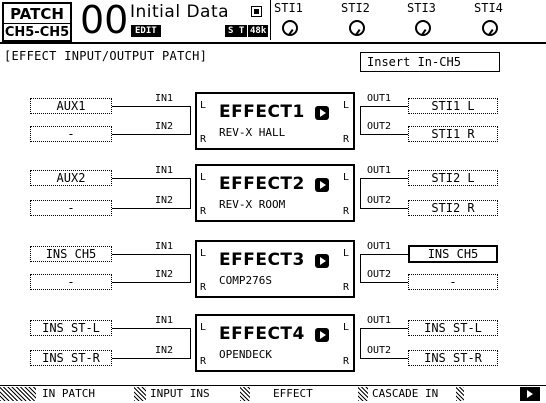 This screenshot has width=546, height=403. Describe the element at coordinates (252, 204) in the screenshot. I see `effect2-type: REV-X ROOM` at that location.